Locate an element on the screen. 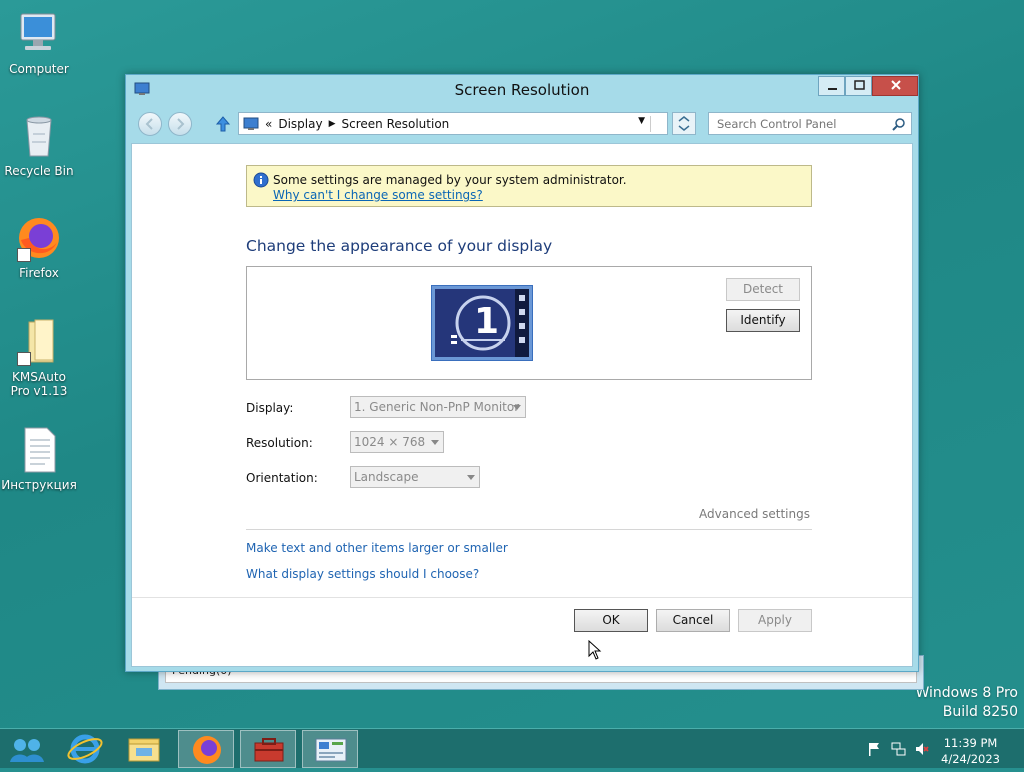  resolution-select-value: 1024 × 768 is located at coordinates (390, 442).